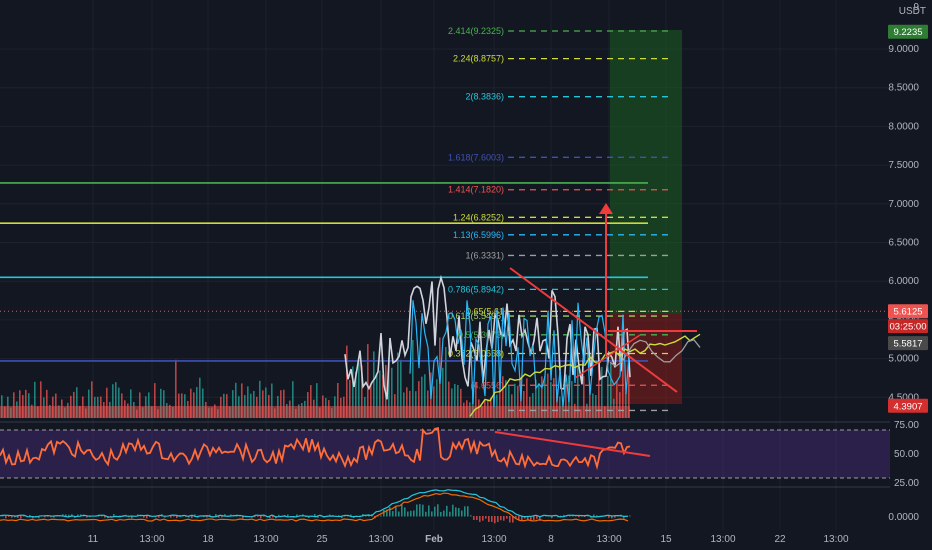 This screenshot has height=550, width=932. I want to click on time-tick-label: 25, so click(322, 539).